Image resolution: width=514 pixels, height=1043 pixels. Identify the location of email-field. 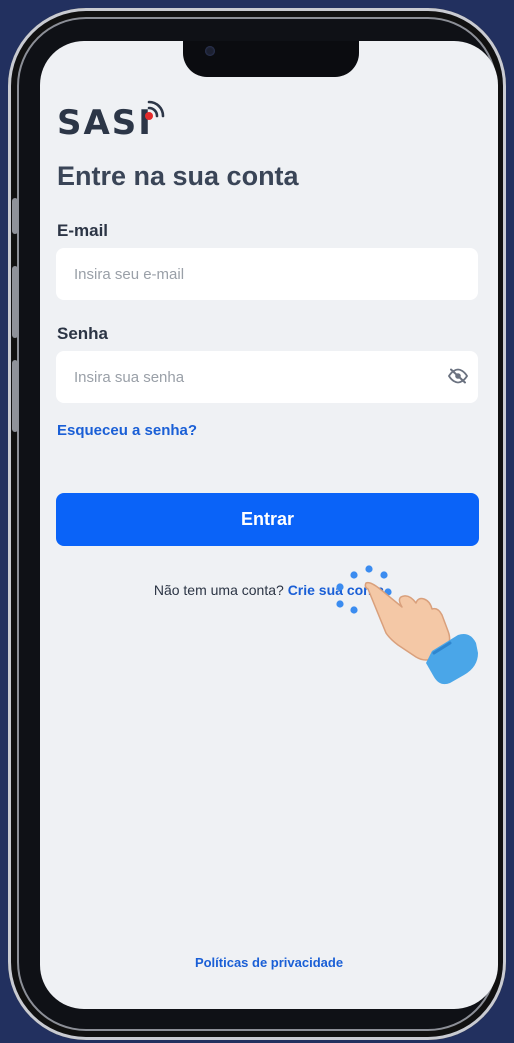
(267, 274).